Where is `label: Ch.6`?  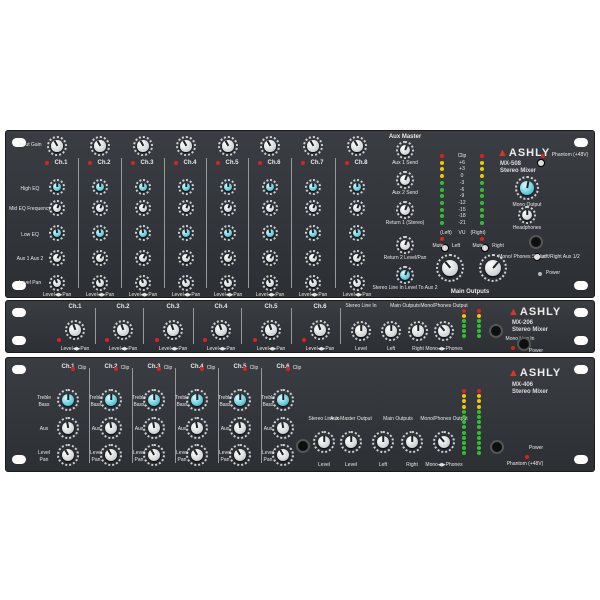 label: Ch.6 is located at coordinates (274, 163).